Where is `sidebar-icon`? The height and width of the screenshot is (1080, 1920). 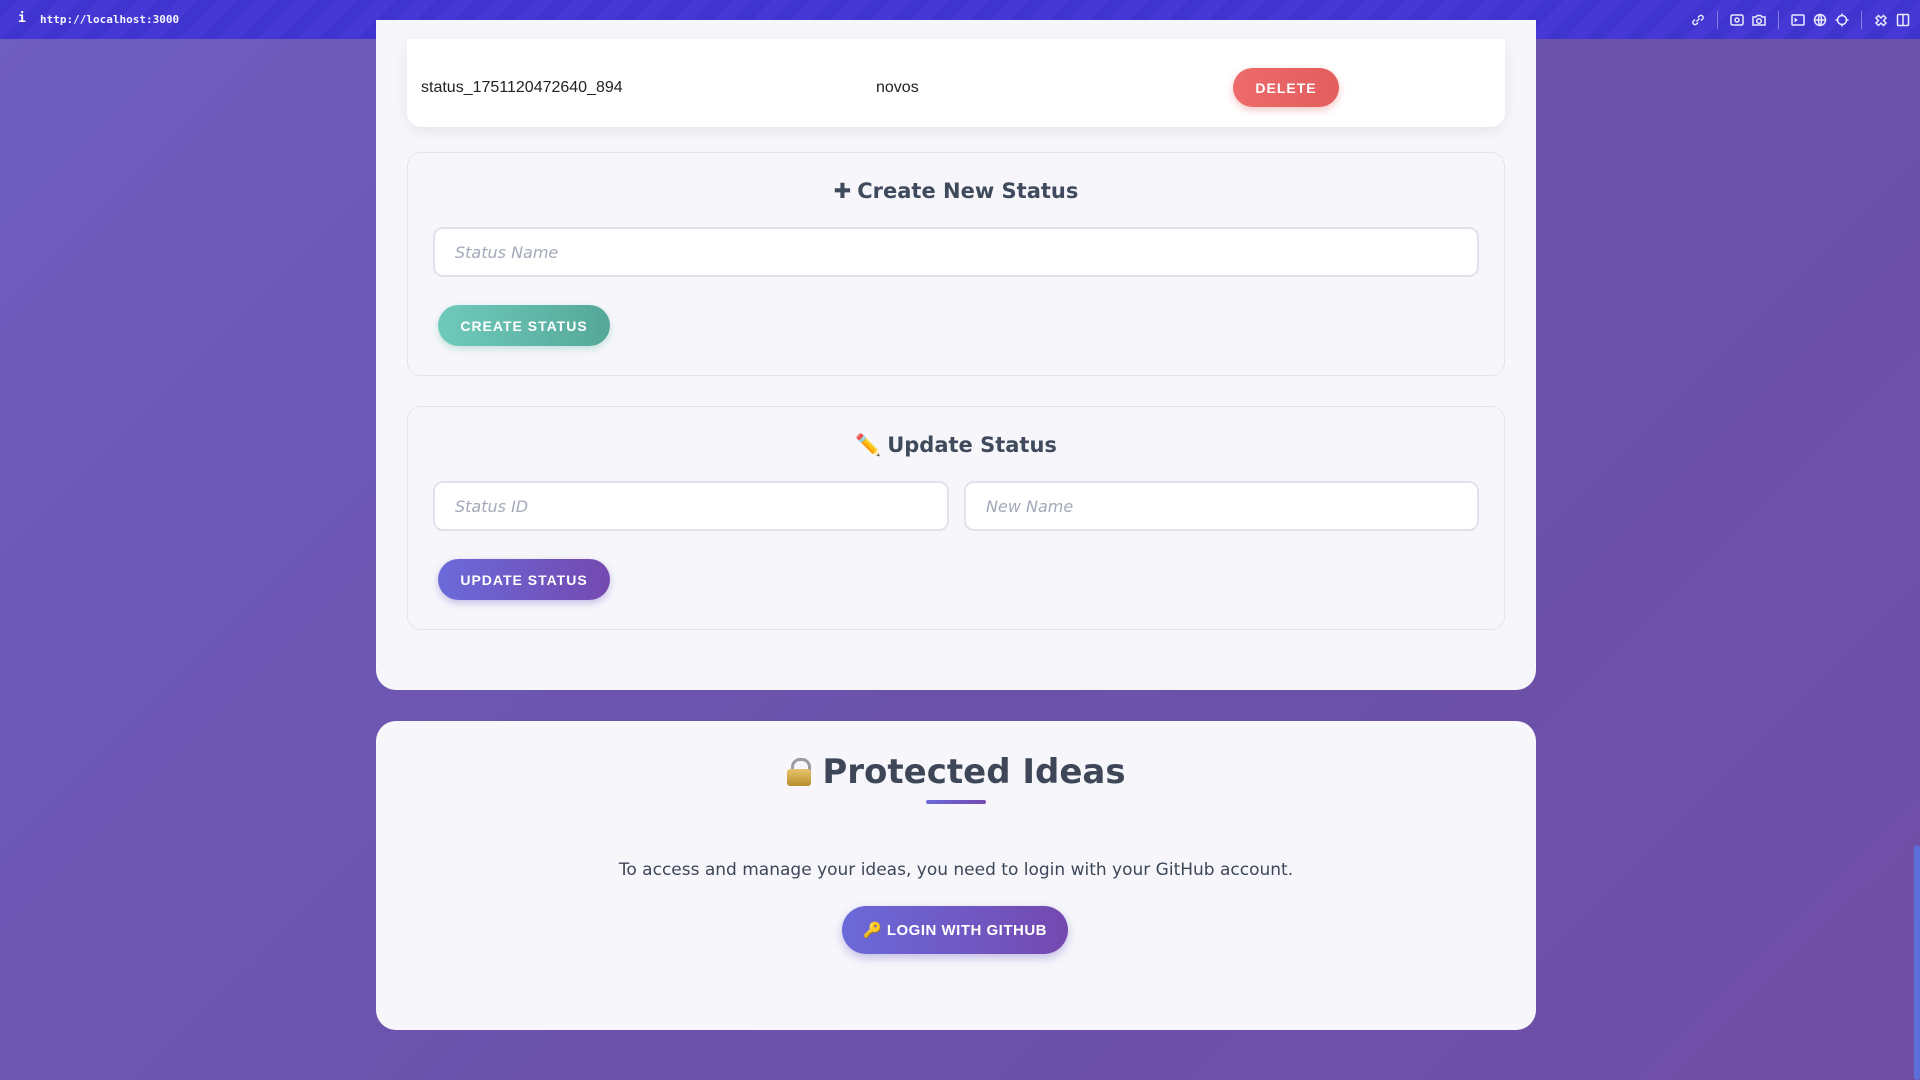 sidebar-icon is located at coordinates (1903, 20).